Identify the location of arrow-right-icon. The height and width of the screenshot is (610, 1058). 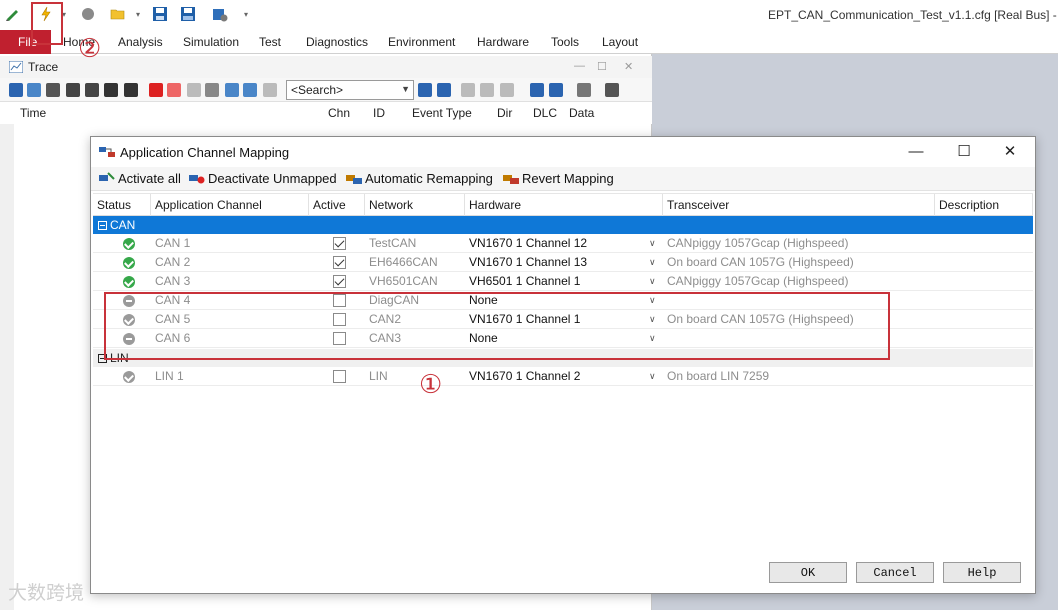
(487, 90).